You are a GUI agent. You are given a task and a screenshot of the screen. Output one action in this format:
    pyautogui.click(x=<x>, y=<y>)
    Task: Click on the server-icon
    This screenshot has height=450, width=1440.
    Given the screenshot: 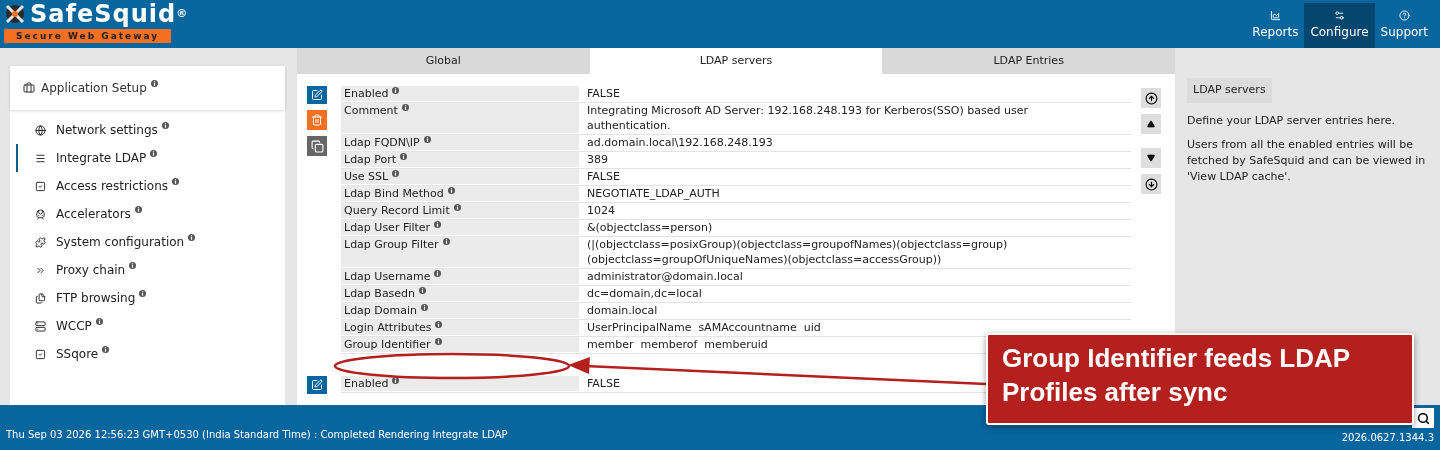 What is the action you would take?
    pyautogui.click(x=40, y=326)
    